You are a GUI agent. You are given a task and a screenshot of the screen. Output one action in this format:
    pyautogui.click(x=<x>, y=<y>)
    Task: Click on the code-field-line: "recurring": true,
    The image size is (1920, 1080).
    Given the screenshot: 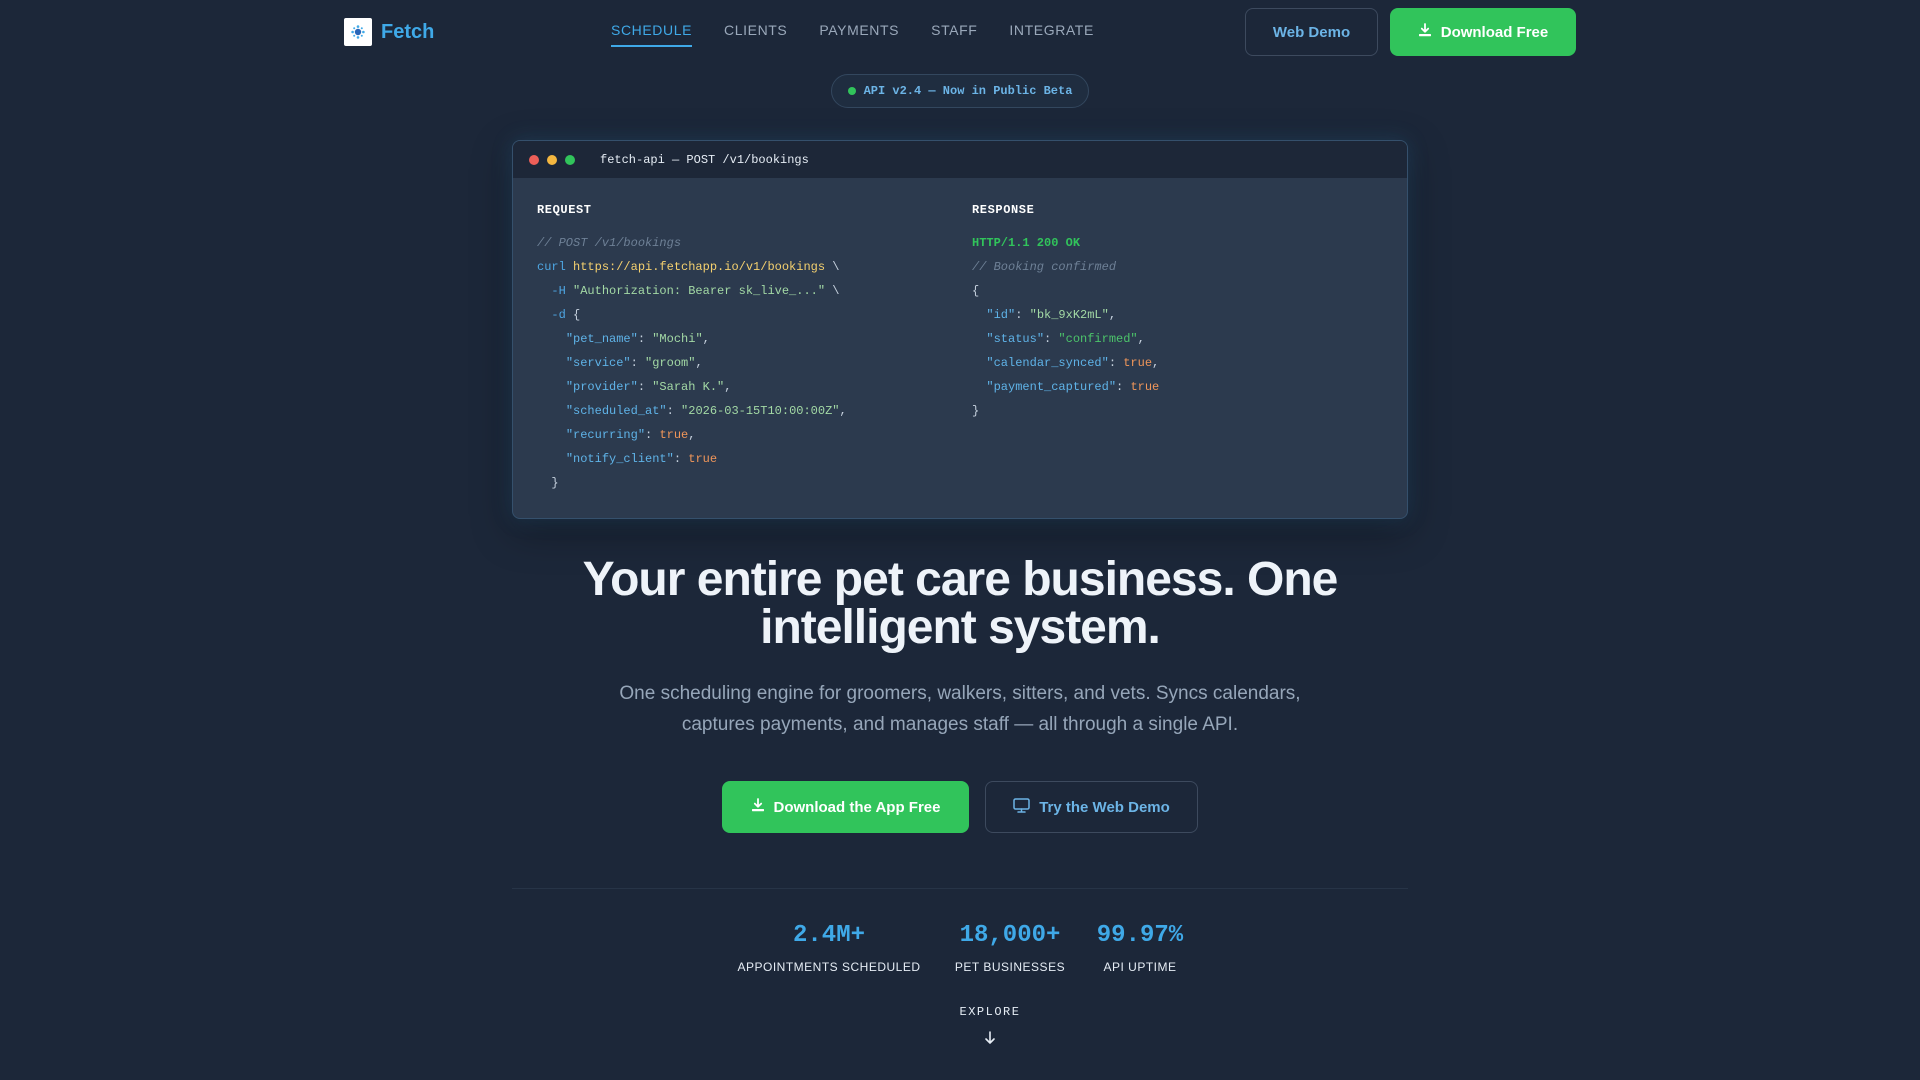 What is the action you would take?
    pyautogui.click(x=630, y=435)
    